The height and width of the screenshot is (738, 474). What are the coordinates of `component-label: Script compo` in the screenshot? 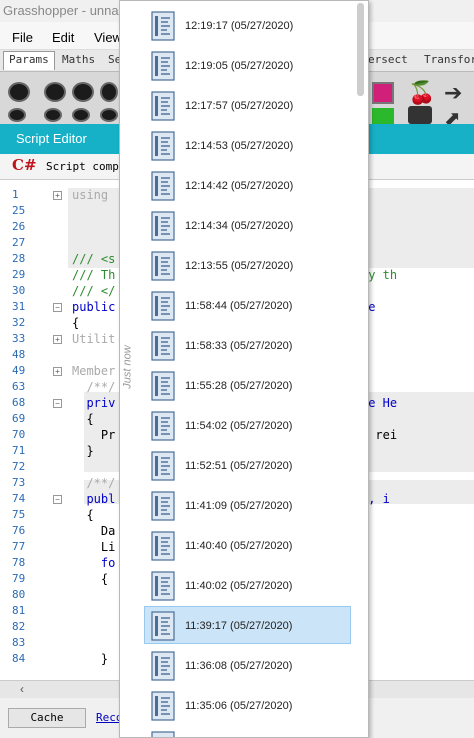 It's located at (86, 166).